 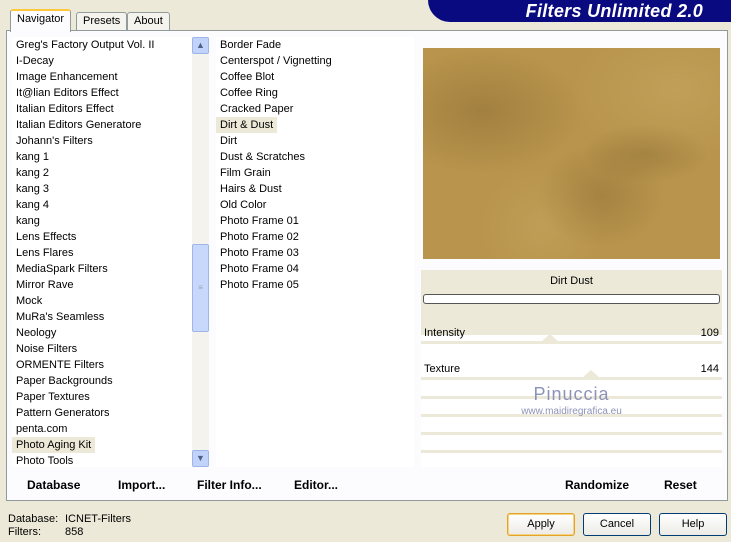 What do you see at coordinates (250, 45) in the screenshot?
I see `list-item: Border Fade` at bounding box center [250, 45].